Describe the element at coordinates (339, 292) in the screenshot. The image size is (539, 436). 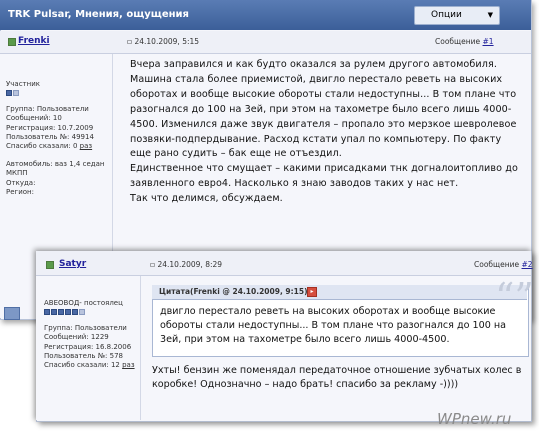
I see `quote-header: Цитата(Frenki @ 24.10.2009, 9:15) ▸` at that location.